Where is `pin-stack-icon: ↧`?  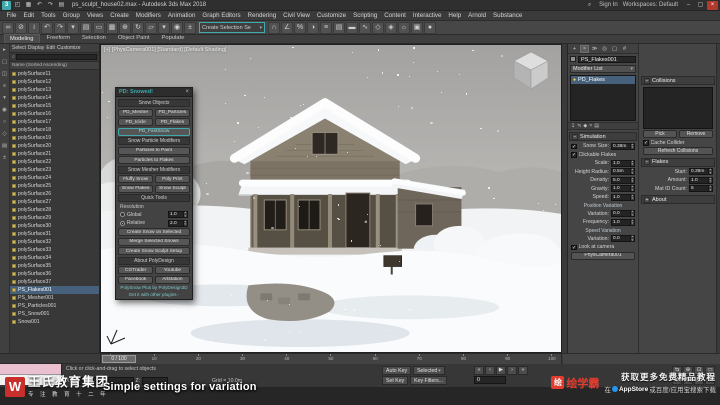
pin-stack-icon: ↧ is located at coordinates (573, 126).